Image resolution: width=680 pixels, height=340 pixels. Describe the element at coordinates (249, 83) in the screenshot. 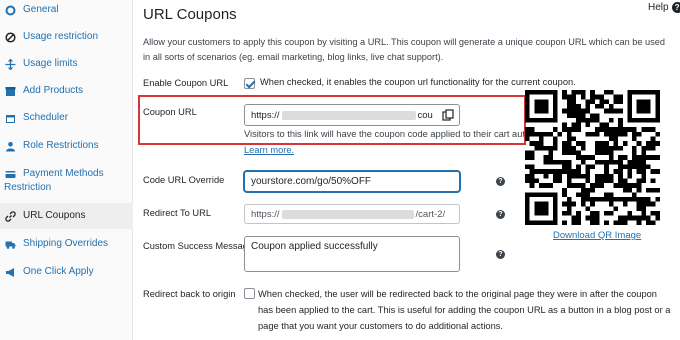

I see `enable-coupon-url-checkbox` at that location.